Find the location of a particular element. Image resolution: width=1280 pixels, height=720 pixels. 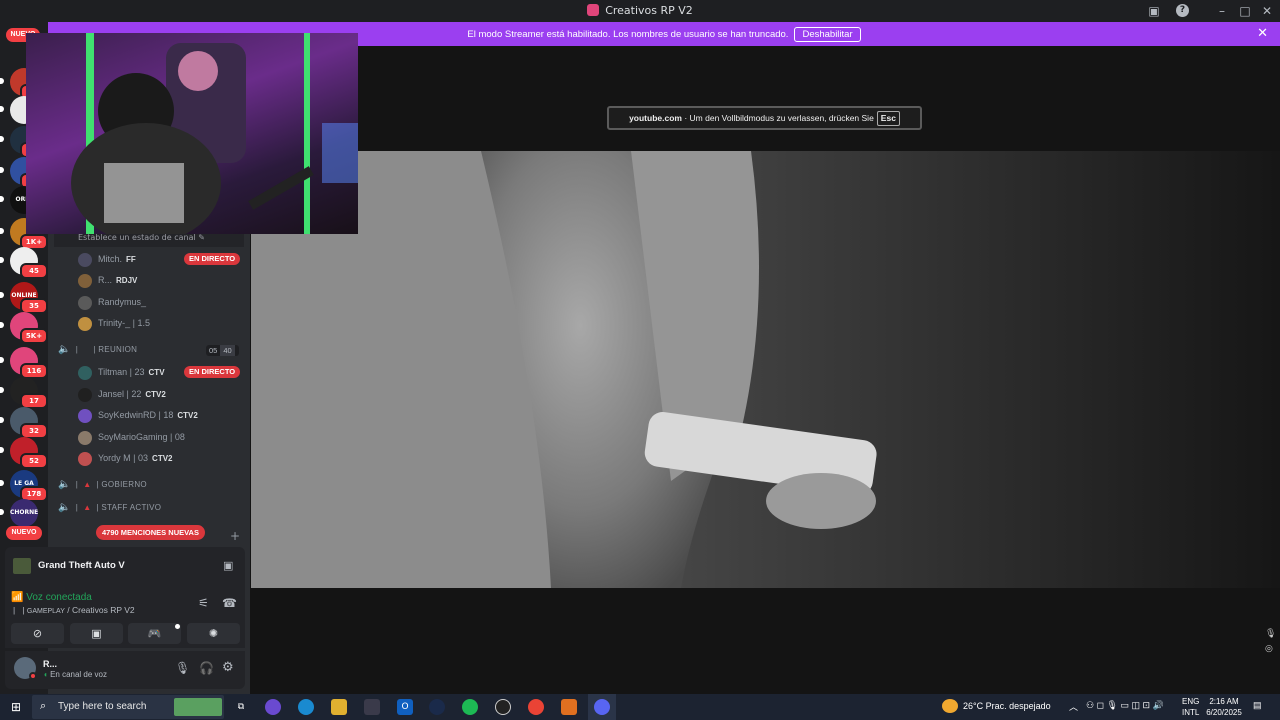

voice-channel-name: | | GAMEPLAY / Creativos RP V2 is located at coordinates (74, 610).